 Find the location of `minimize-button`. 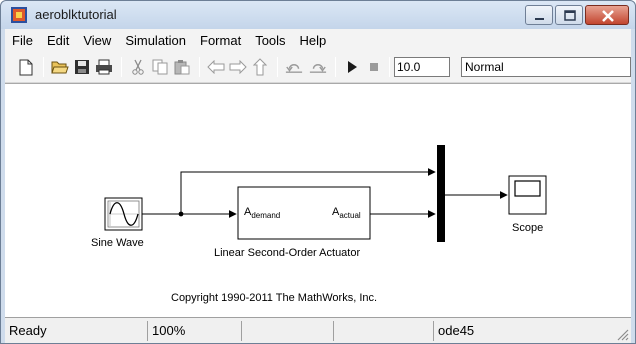

minimize-button is located at coordinates (539, 15).